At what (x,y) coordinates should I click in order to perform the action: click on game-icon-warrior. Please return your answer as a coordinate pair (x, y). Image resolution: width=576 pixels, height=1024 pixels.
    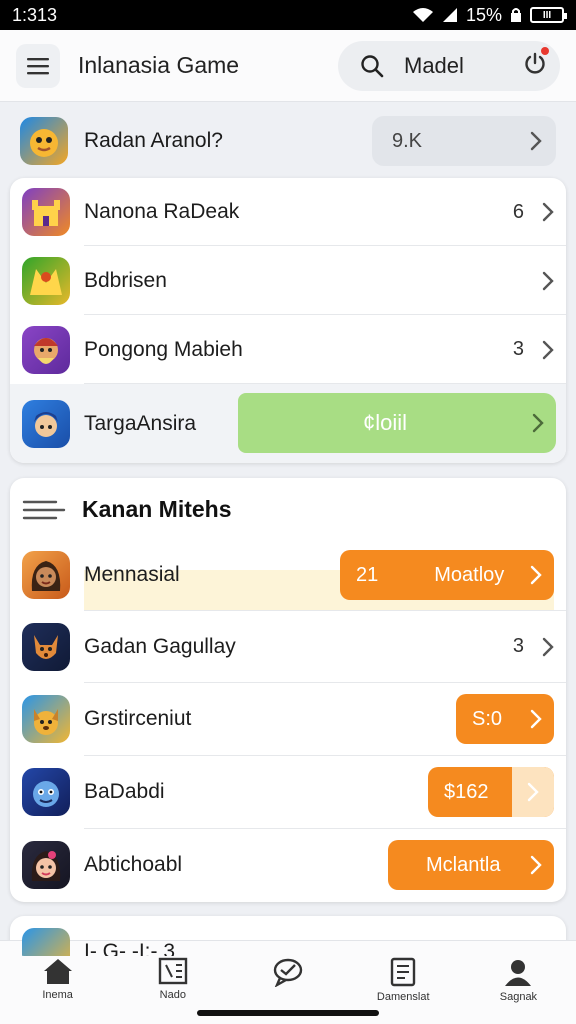
    Looking at the image, I should click on (46, 423).